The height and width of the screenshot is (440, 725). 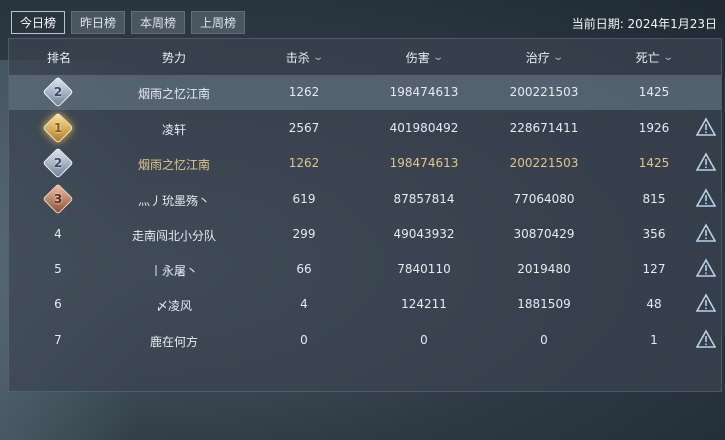 What do you see at coordinates (98, 22) in the screenshot?
I see `tab-yesterday: 昨日榜` at bounding box center [98, 22].